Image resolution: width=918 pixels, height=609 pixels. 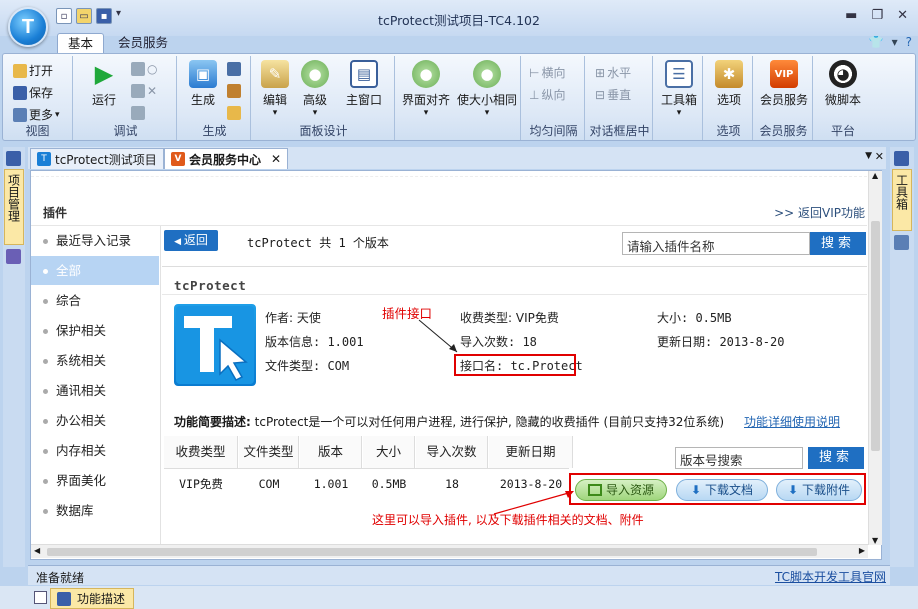 What do you see at coordinates (876, 42) in the screenshot?
I see `shirt-icon: 👕` at bounding box center [876, 42].